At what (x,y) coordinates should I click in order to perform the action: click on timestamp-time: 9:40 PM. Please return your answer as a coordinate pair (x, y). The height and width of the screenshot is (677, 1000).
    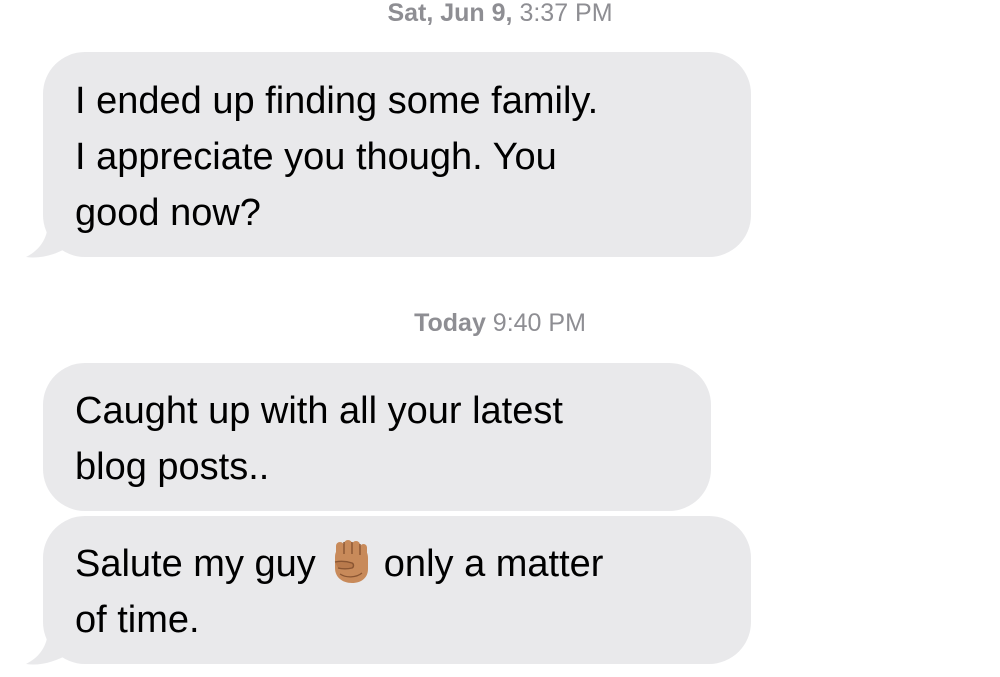
    Looking at the image, I should click on (539, 323).